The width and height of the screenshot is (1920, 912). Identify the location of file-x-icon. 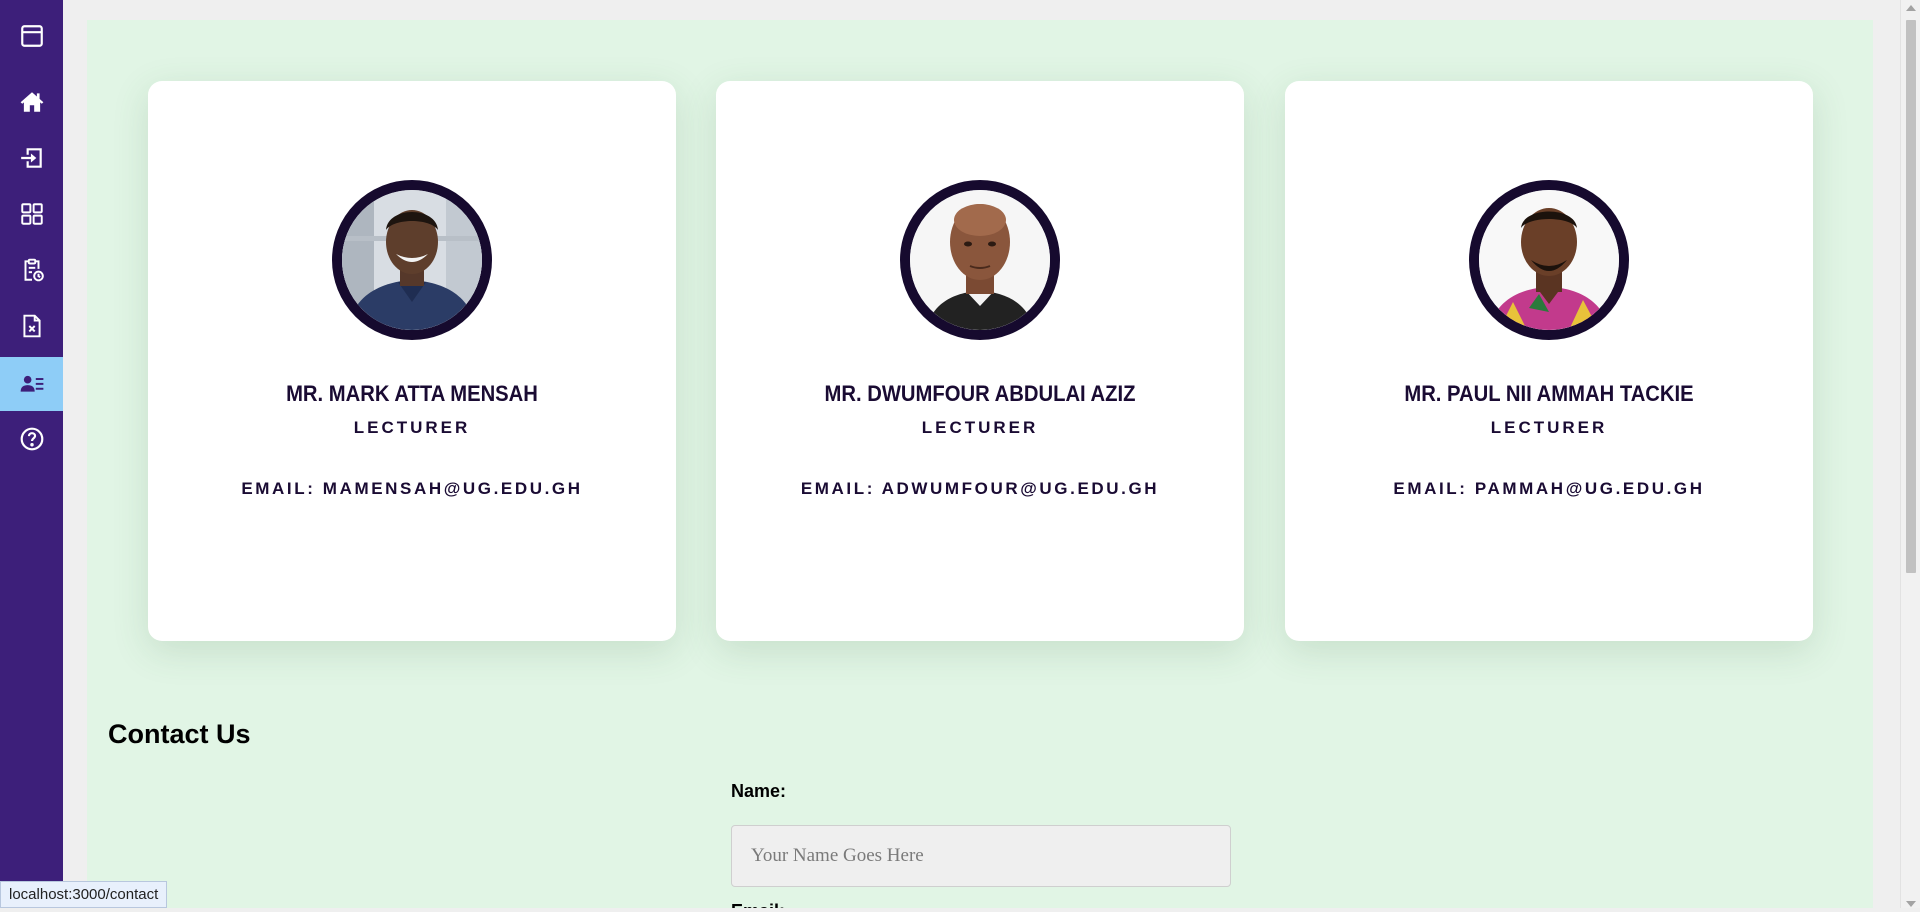
(31, 326).